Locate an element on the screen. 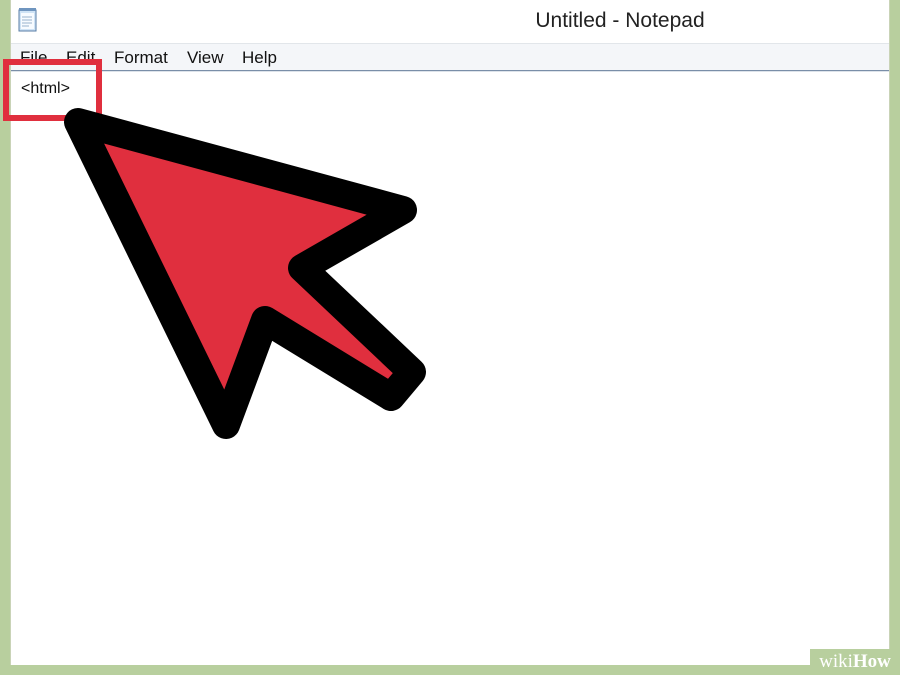  watermark-prefix: wiki is located at coordinates (836, 661).